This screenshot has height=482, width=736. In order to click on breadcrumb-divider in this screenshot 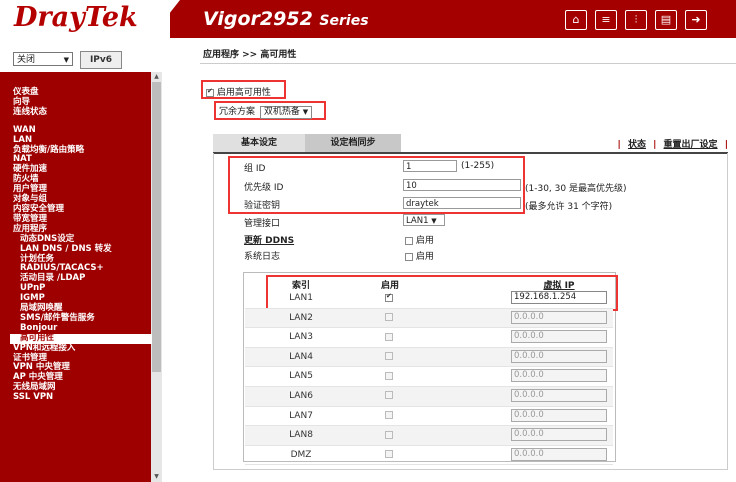, I will do `click(468, 63)`.